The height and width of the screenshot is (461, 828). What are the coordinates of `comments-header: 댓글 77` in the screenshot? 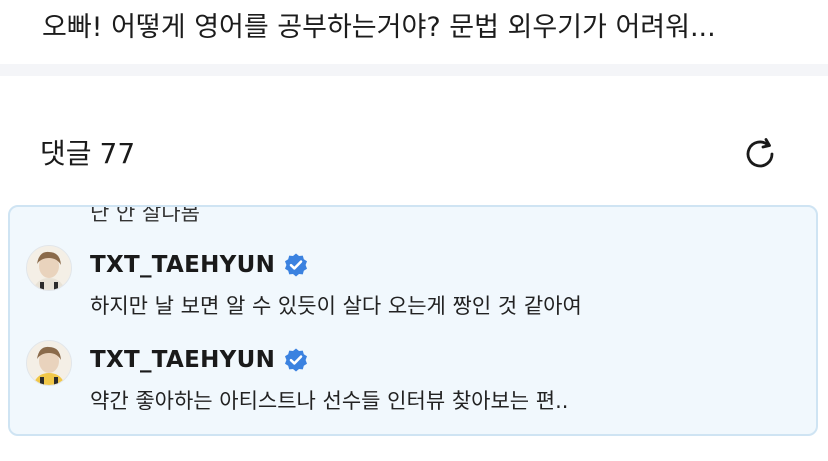 It's located at (414, 154).